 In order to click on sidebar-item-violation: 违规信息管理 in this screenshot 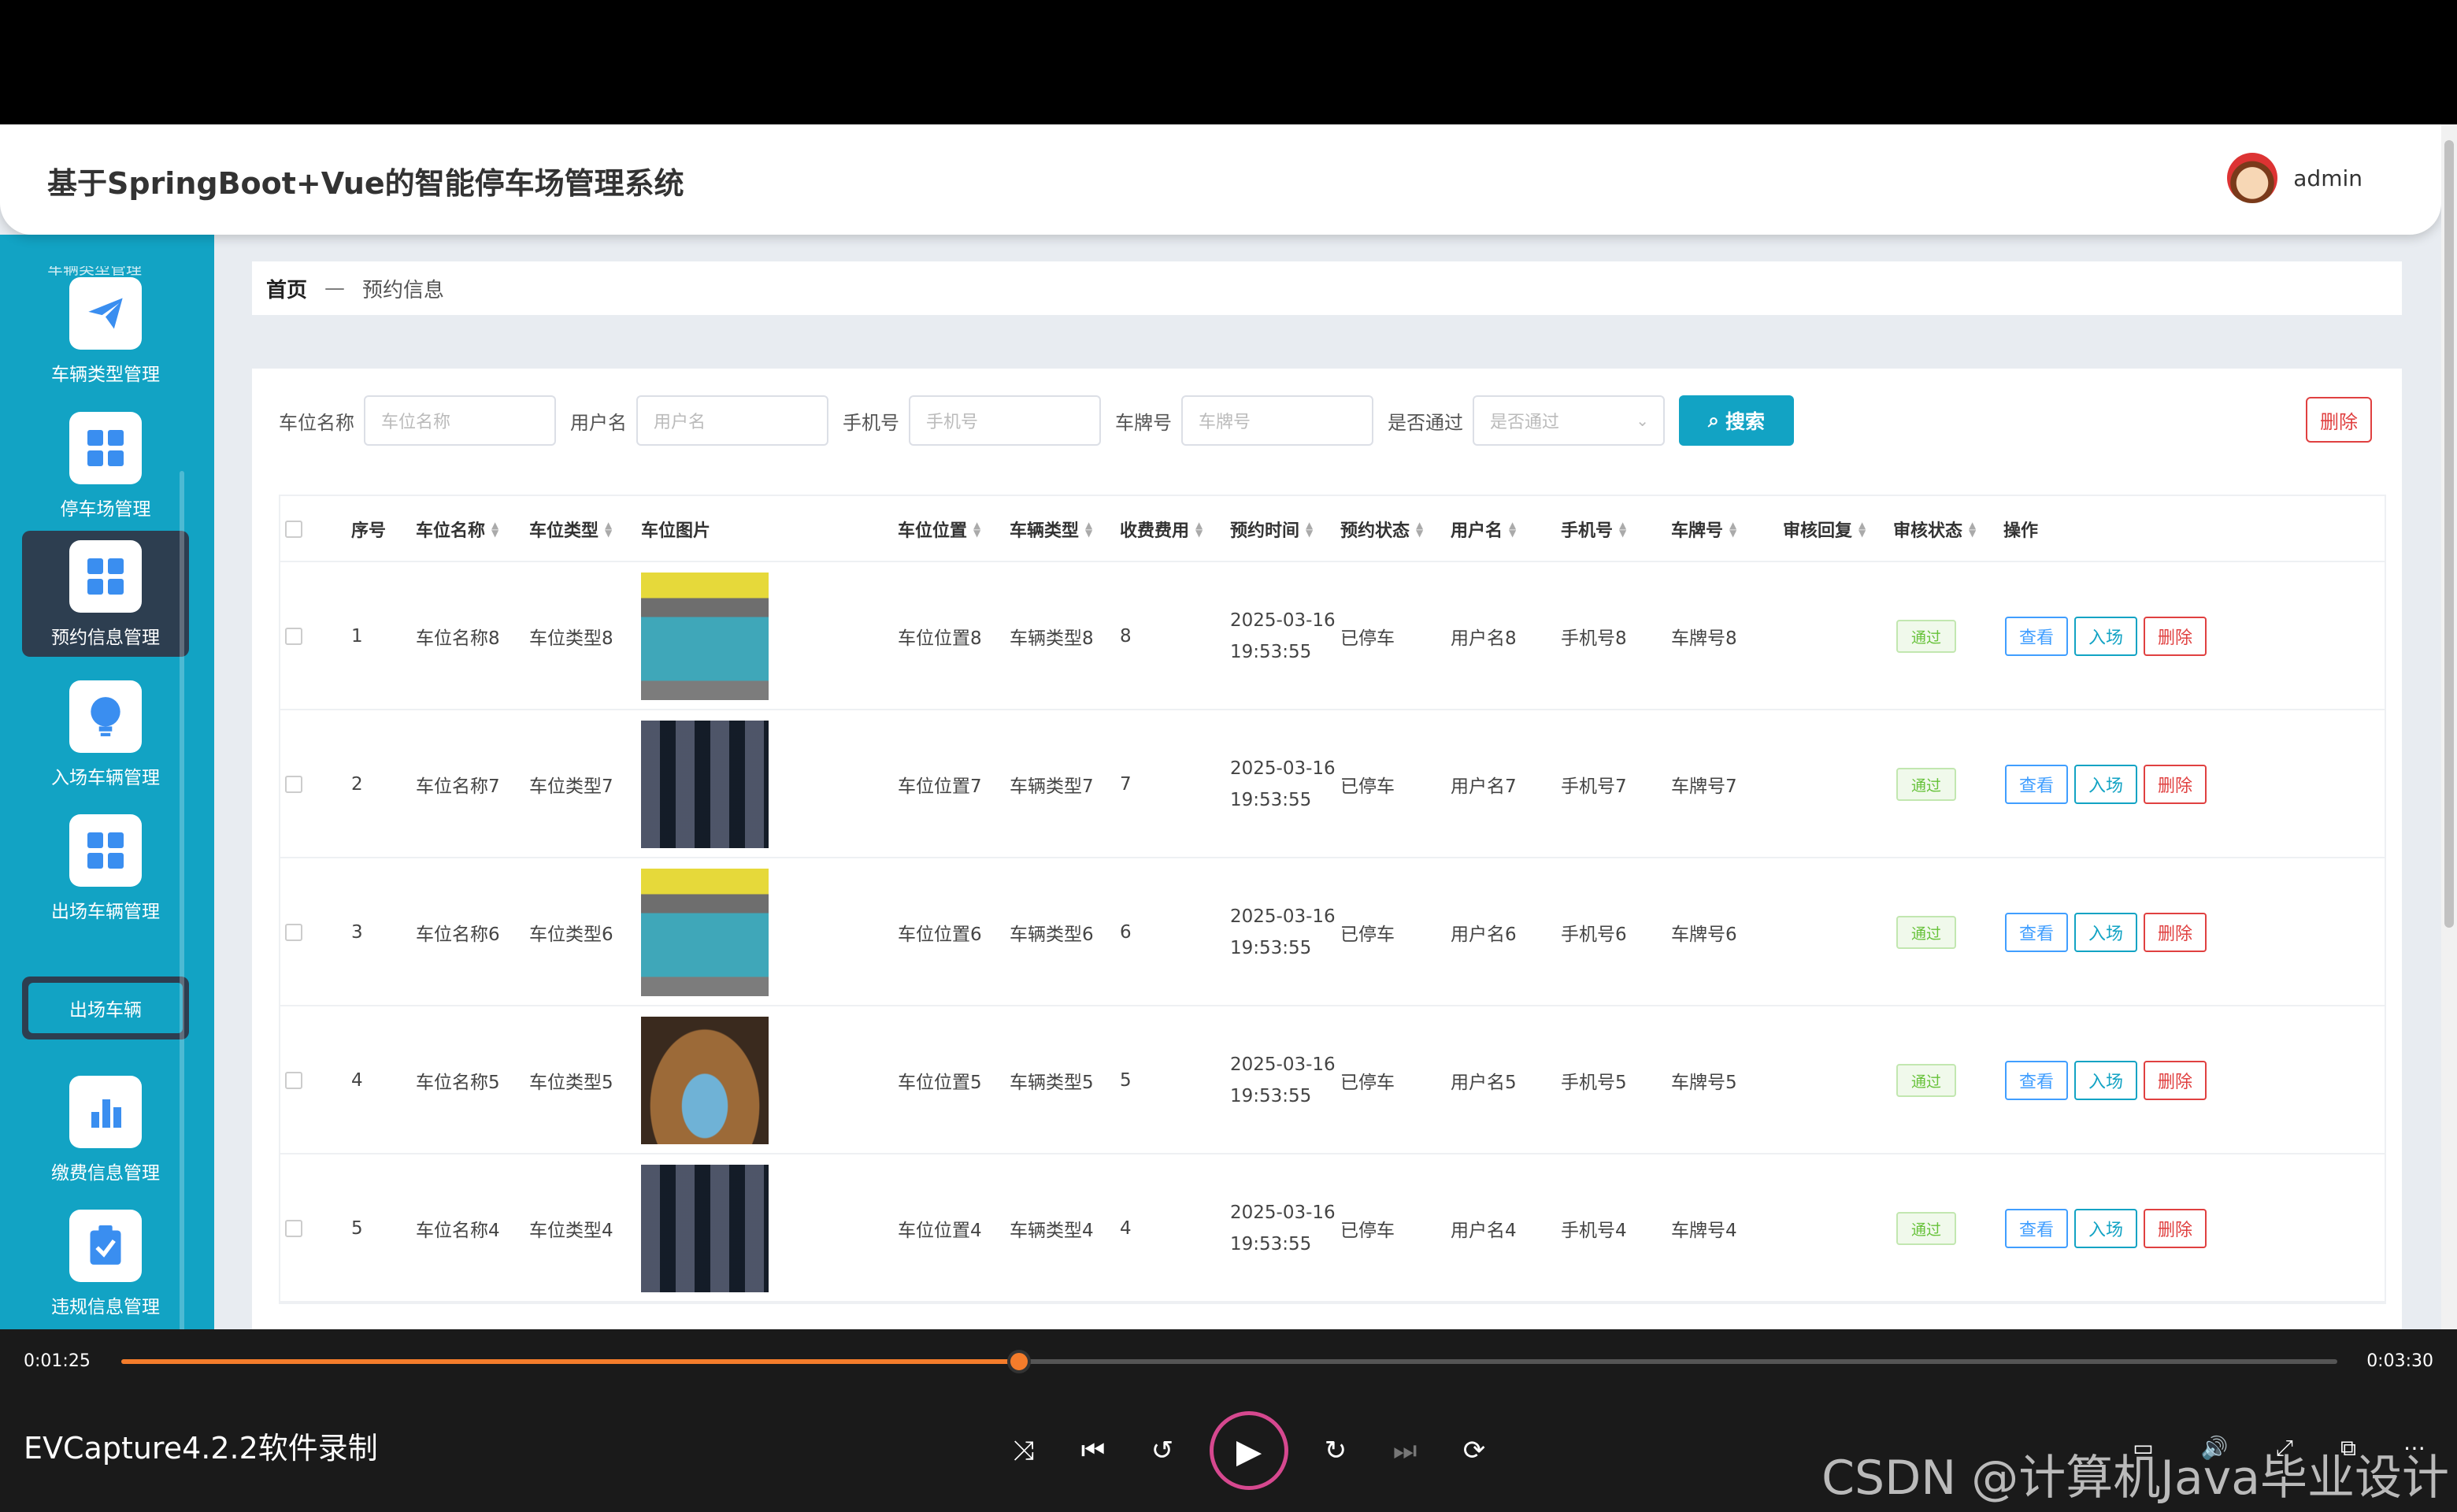, I will do `click(105, 1263)`.